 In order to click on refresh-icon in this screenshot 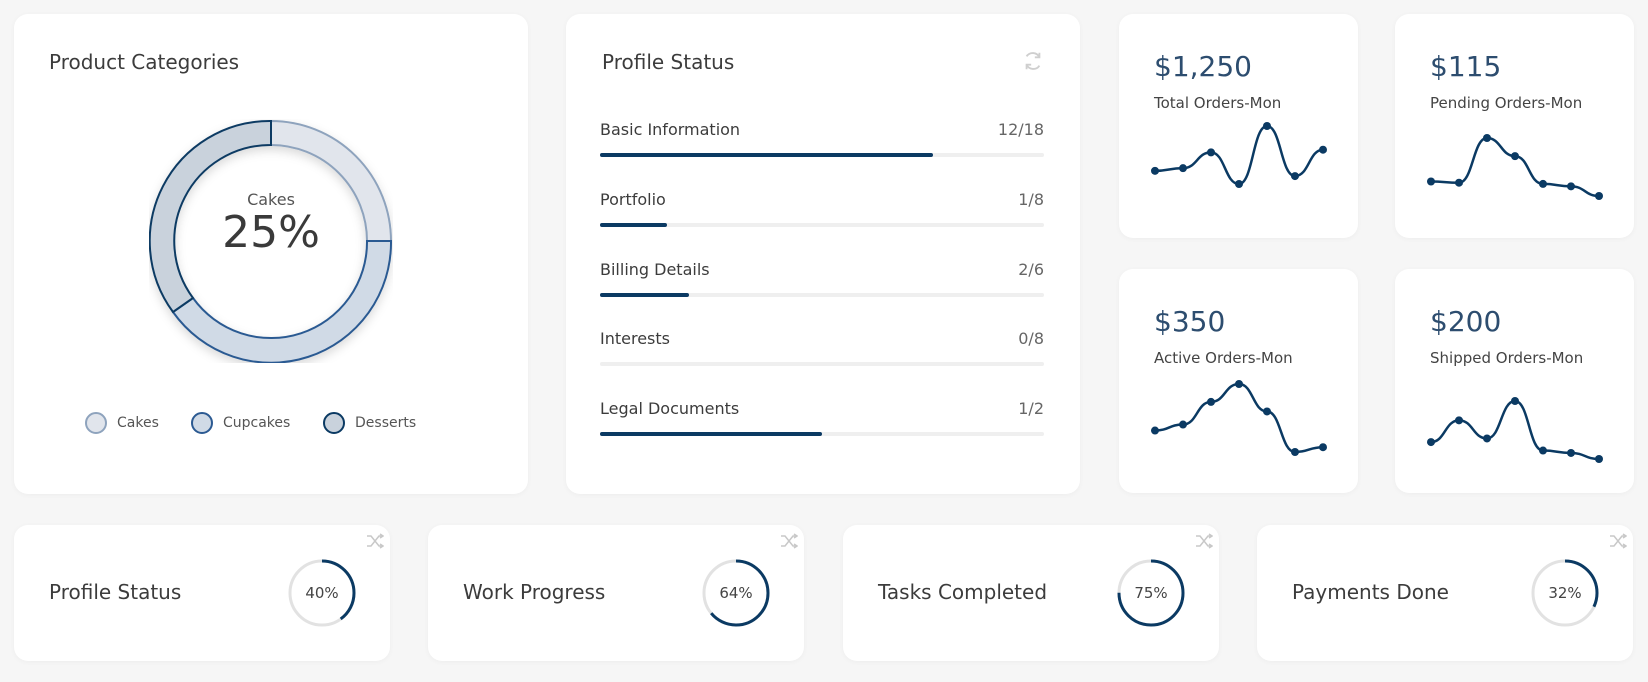, I will do `click(1033, 61)`.